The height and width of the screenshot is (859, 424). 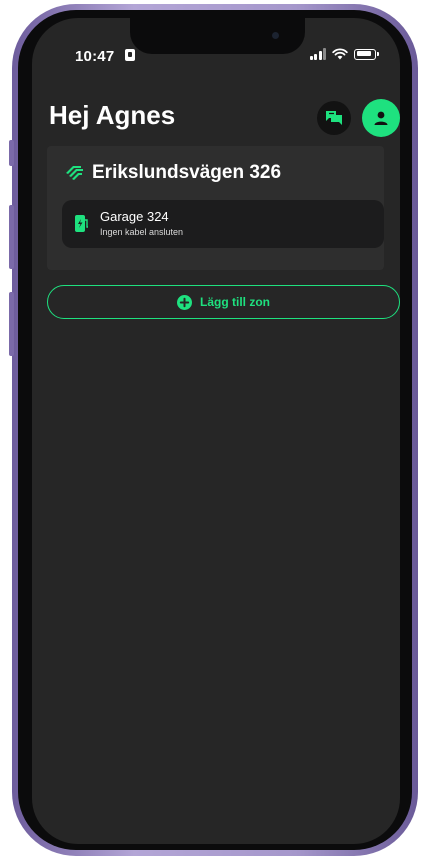 I want to click on chat-button, so click(x=334, y=118).